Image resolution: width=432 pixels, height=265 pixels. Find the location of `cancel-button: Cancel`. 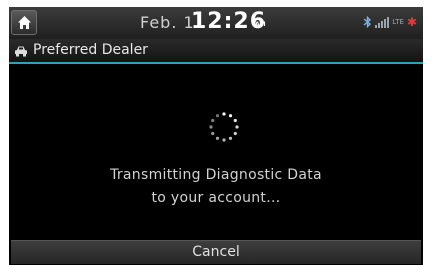

cancel-button: Cancel is located at coordinates (216, 252).